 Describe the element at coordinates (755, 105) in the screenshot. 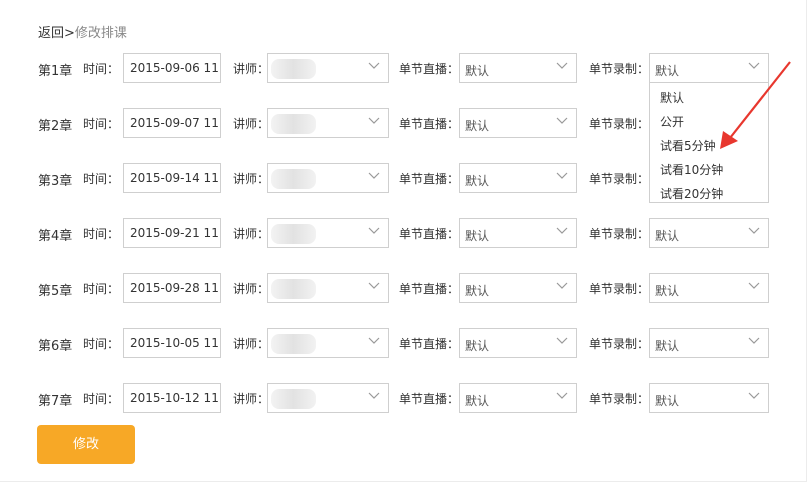

I see `red-arrow-icon` at that location.